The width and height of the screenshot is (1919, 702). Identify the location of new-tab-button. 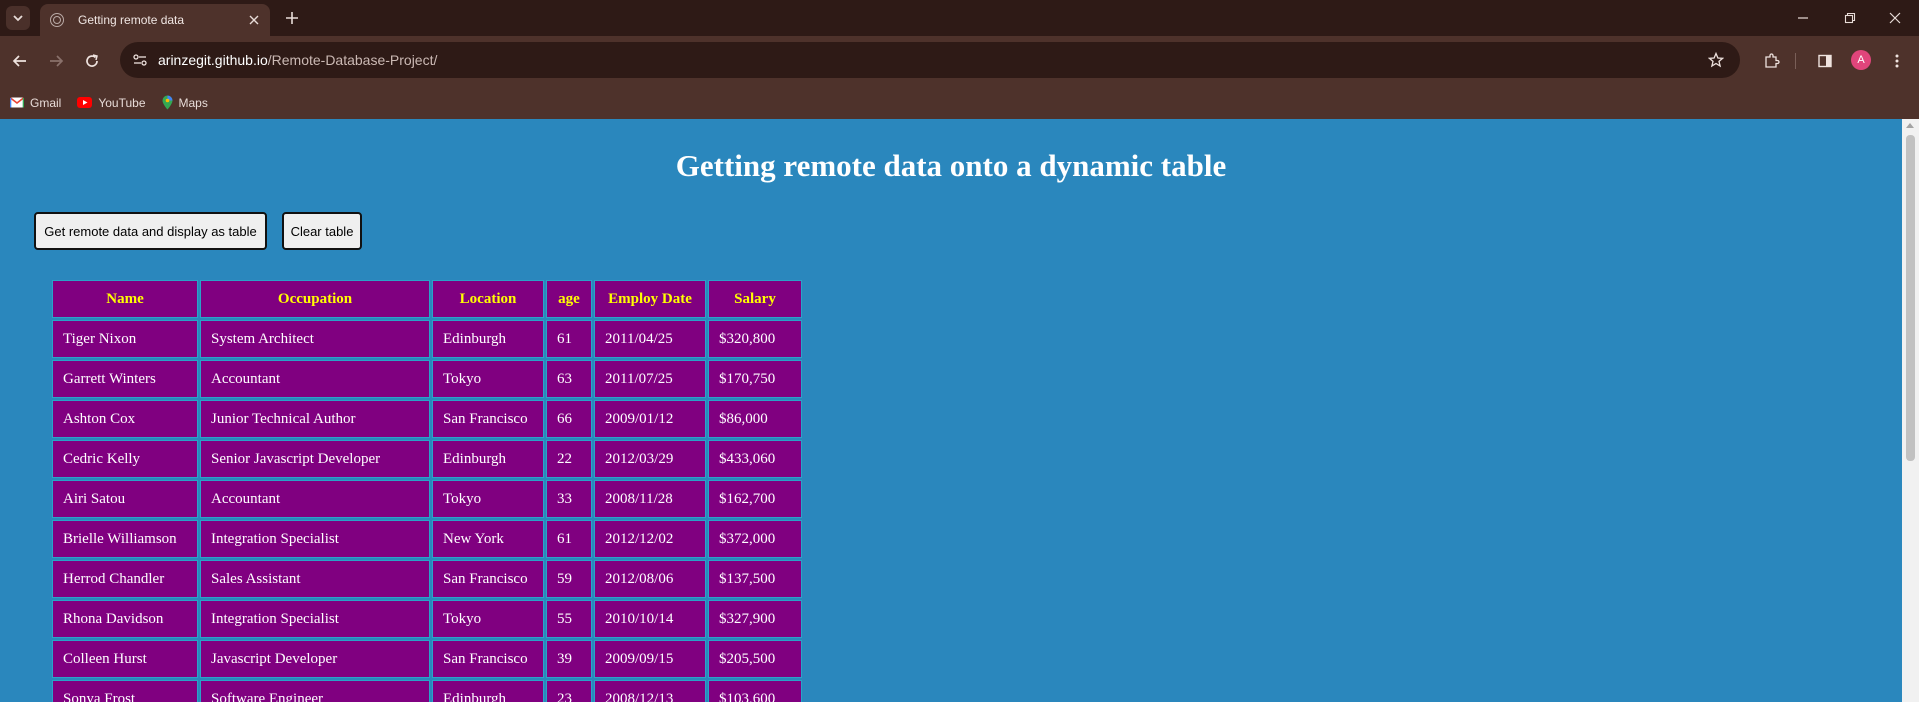
(292, 18).